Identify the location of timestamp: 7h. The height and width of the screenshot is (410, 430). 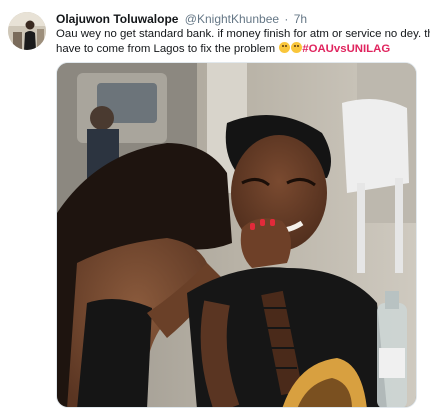
(300, 19).